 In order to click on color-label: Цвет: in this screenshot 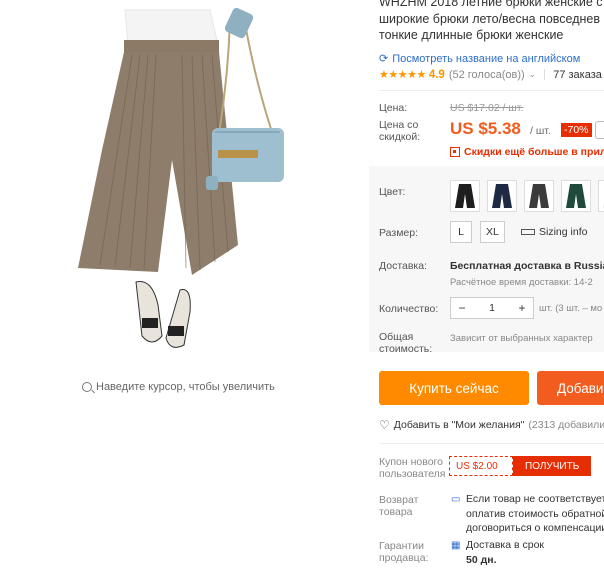, I will do `click(392, 192)`.